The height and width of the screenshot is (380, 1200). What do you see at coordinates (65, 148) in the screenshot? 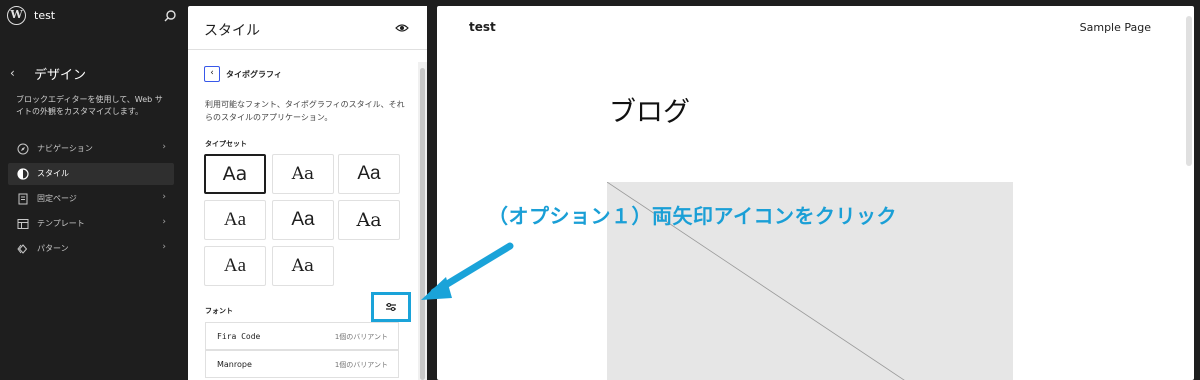
I see `sidebar-item-label: ナビゲーション` at bounding box center [65, 148].